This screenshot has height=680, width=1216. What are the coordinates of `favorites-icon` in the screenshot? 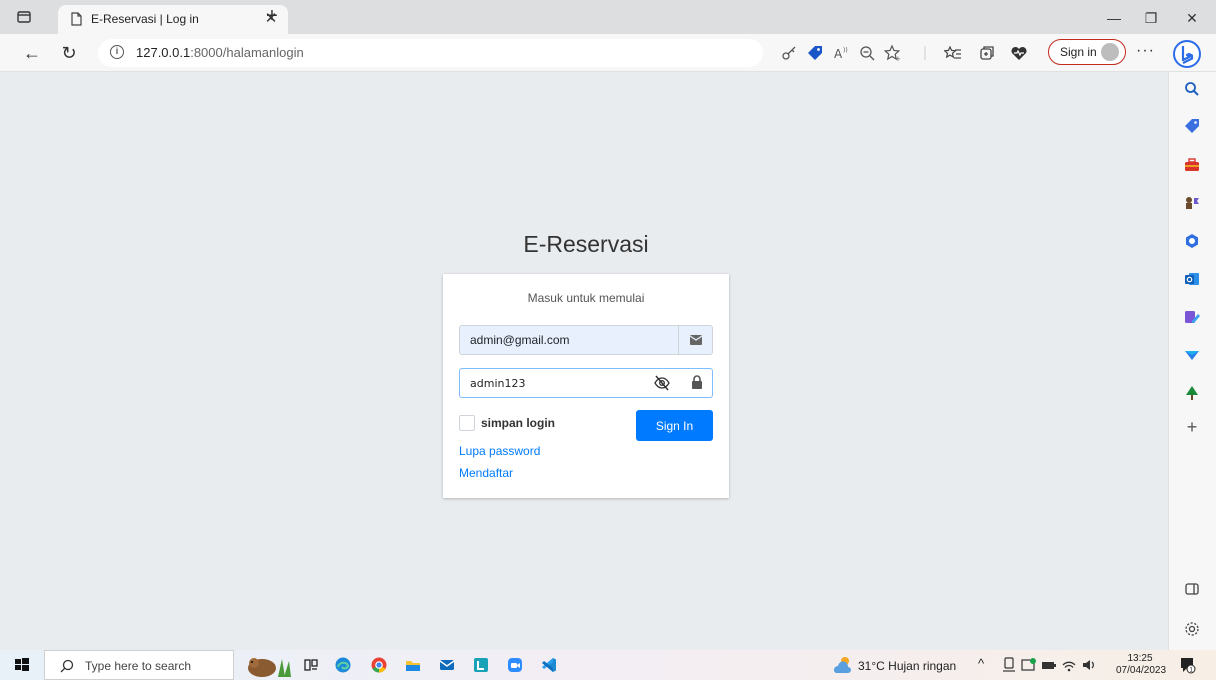 It's located at (953, 53).